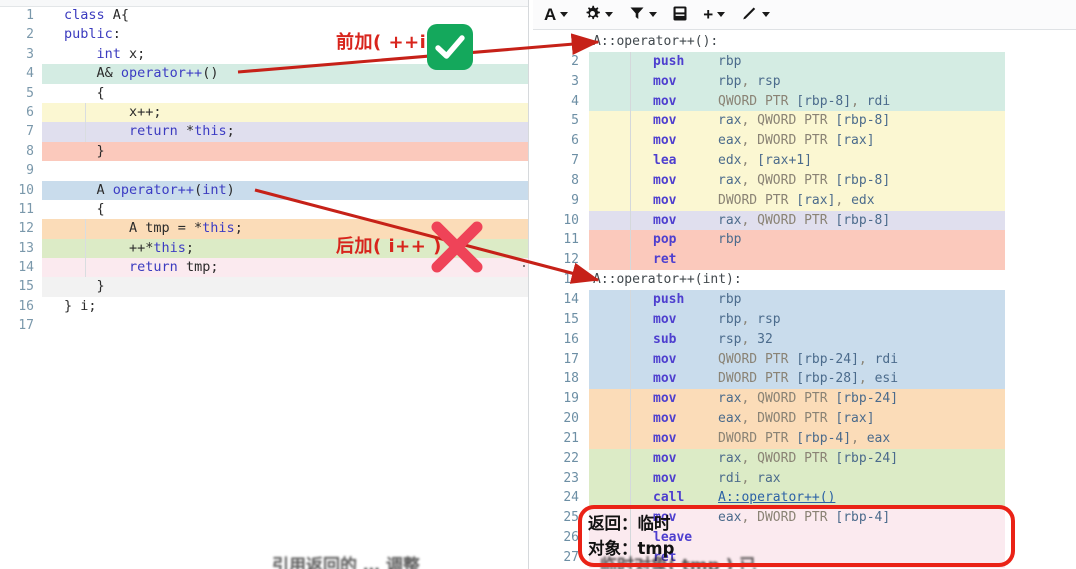 The image size is (1076, 569). Describe the element at coordinates (26, 190) in the screenshot. I see `source-line-number: 10` at that location.